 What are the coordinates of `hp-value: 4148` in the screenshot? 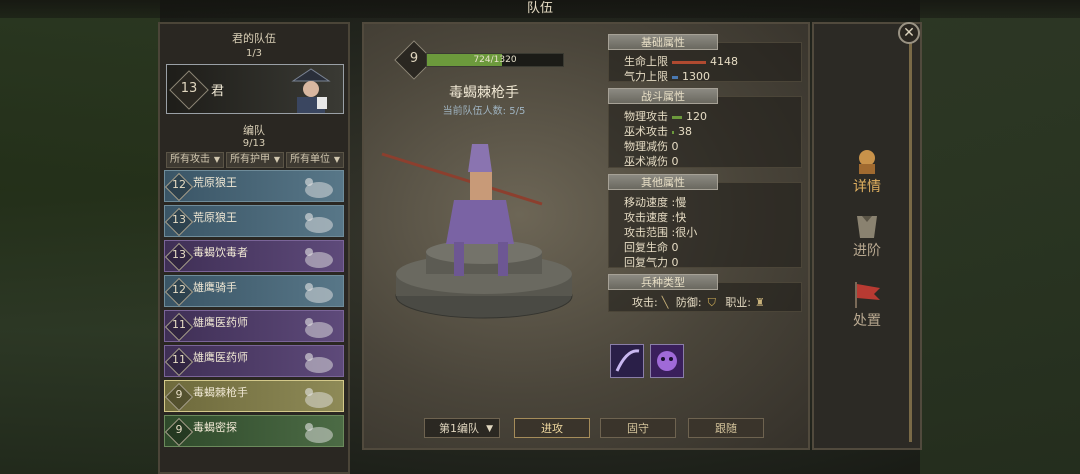 It's located at (724, 61).